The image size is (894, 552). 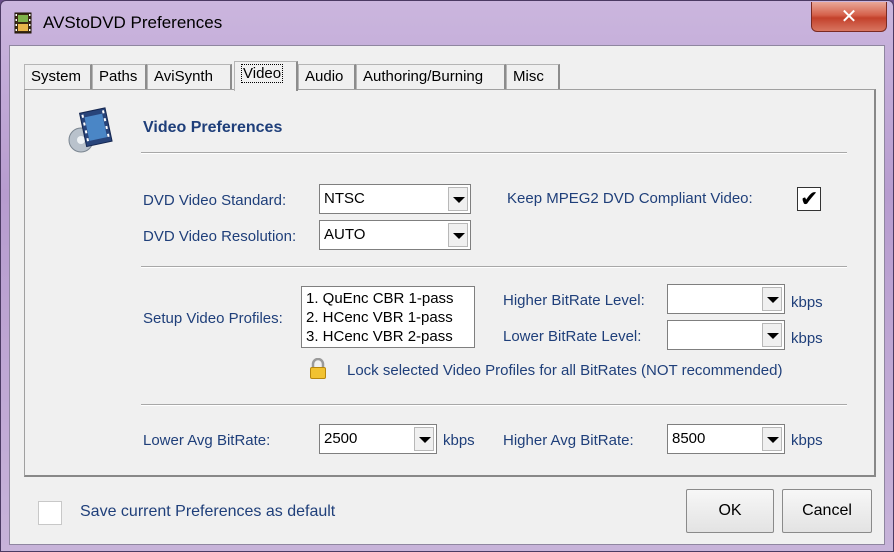 I want to click on list-item: 1. QuEnc CBR 1-pass, so click(x=388, y=298).